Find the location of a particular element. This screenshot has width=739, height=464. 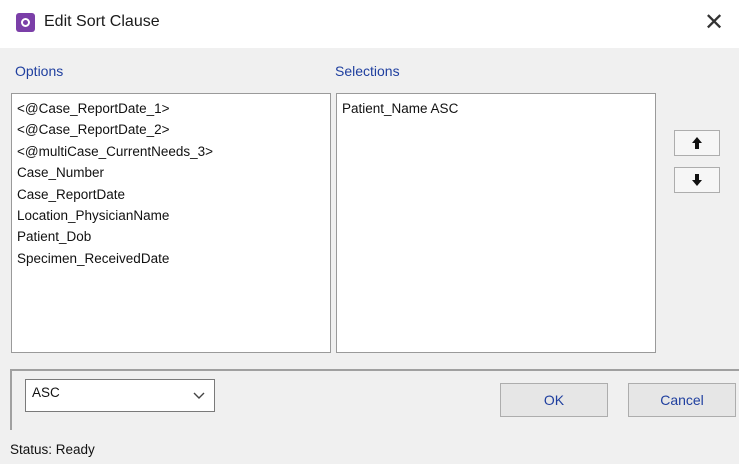

selections-label: Selections is located at coordinates (367, 71).